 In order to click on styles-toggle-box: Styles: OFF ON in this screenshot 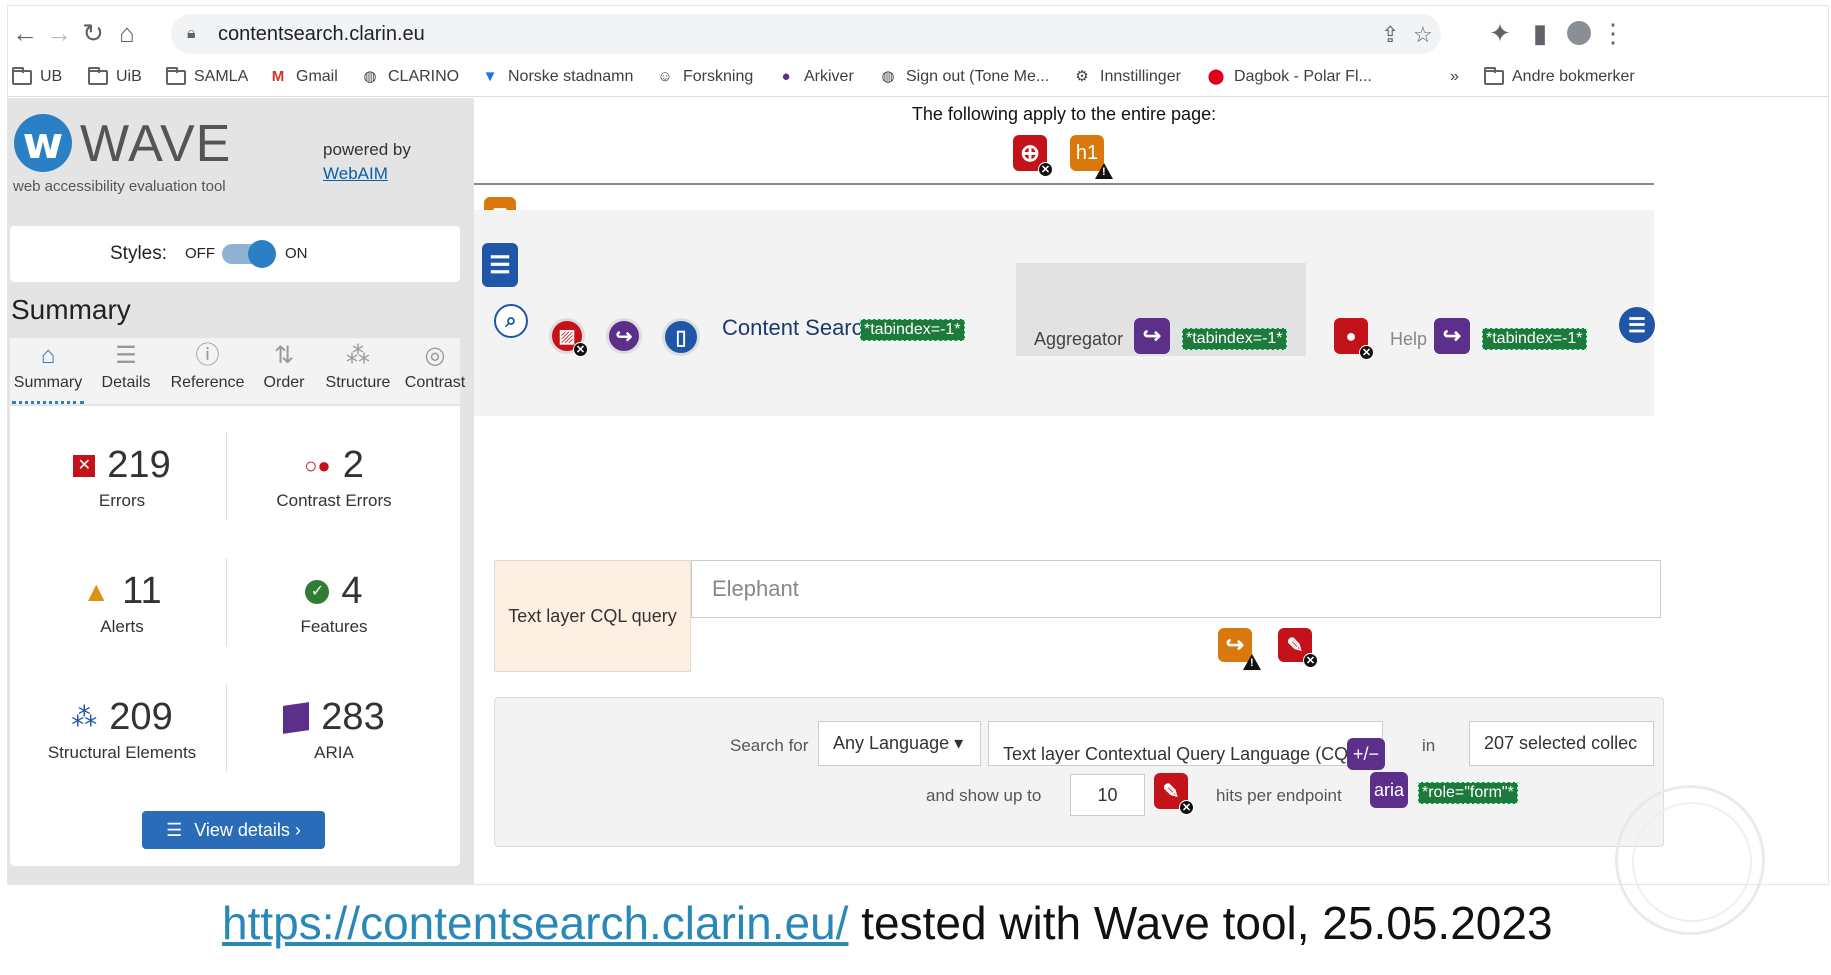, I will do `click(235, 254)`.